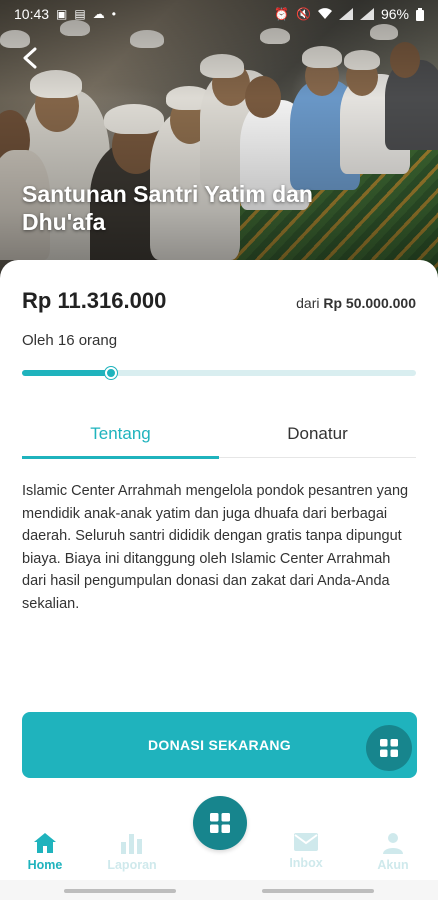 The height and width of the screenshot is (900, 438). I want to click on battery-icon, so click(420, 14).